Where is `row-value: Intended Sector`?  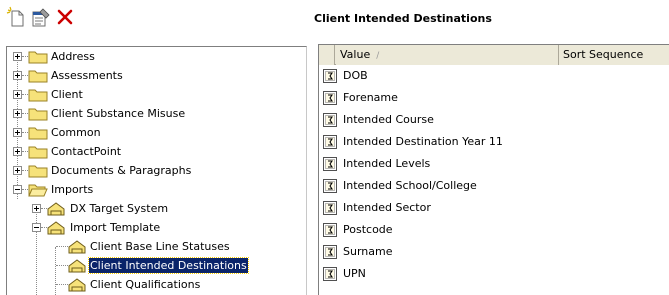 row-value: Intended Sector is located at coordinates (387, 207).